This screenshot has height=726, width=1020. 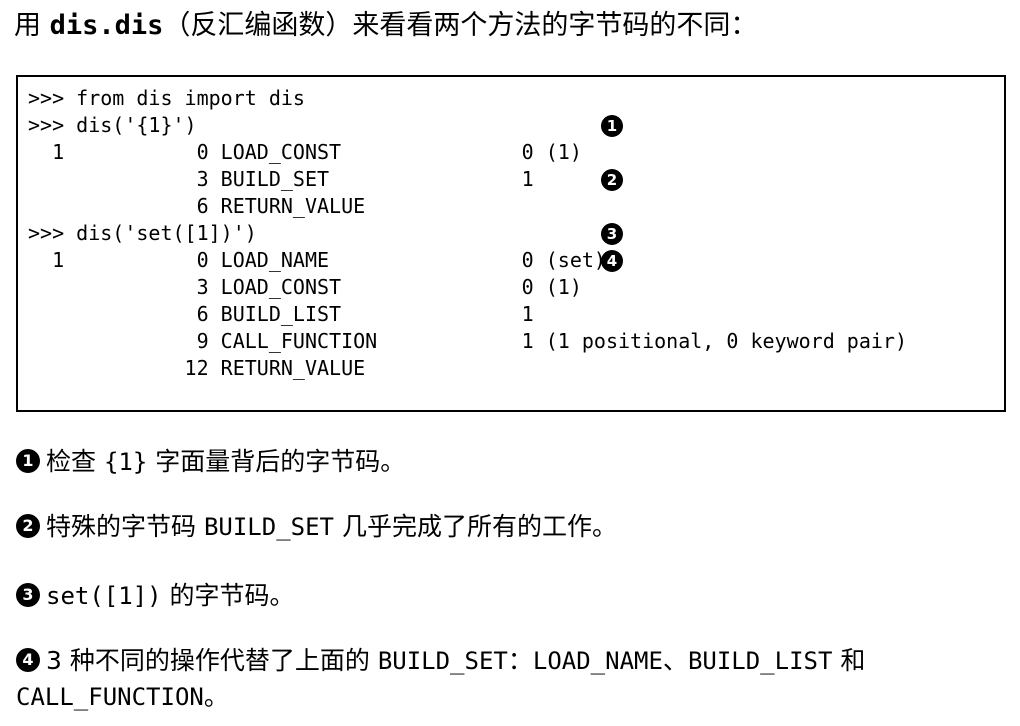 What do you see at coordinates (612, 234) in the screenshot?
I see `callout-3-marker: 3` at bounding box center [612, 234].